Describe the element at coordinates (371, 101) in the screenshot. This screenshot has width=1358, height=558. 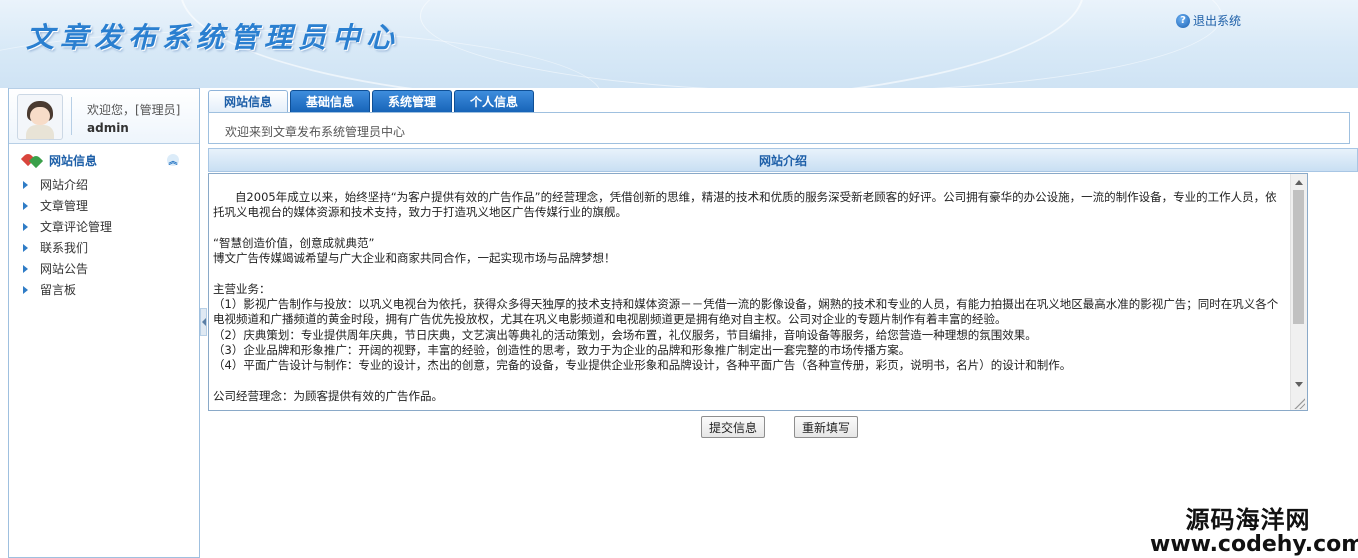
I see `top-tabs: 网站信息 基础信息 系统管理 个人信息` at that location.